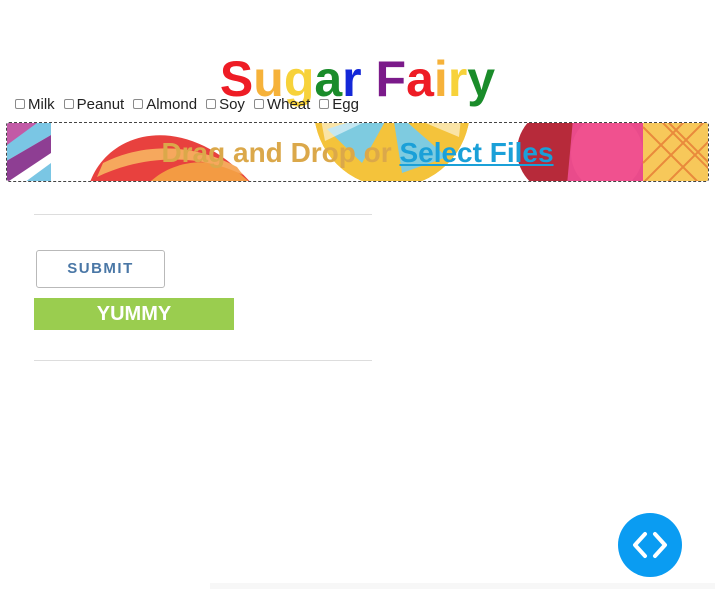 The height and width of the screenshot is (589, 715). I want to click on allergen-label: Soy, so click(232, 104).